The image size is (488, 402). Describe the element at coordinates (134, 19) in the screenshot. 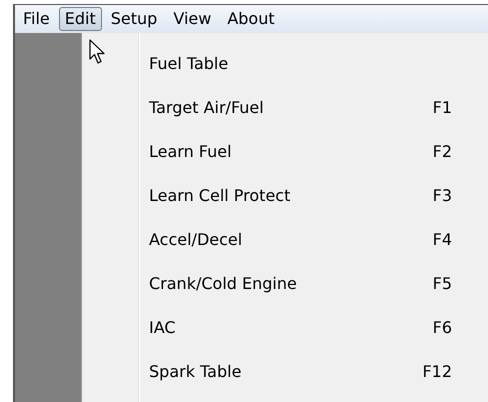

I see `menu-bar-item: Setup` at that location.